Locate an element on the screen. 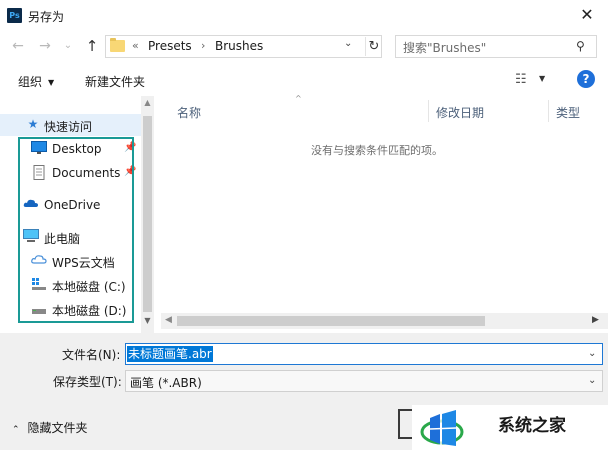 This screenshot has width=608, height=450. caret-up-icon: ⌃ is located at coordinates (16, 430).